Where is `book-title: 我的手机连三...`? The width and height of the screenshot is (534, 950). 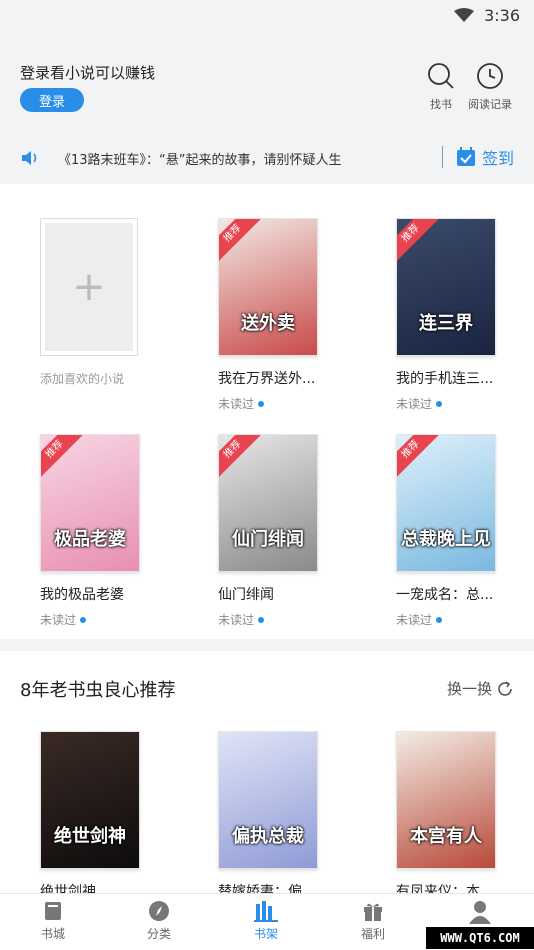 book-title: 我的手机连三... is located at coordinates (445, 379).